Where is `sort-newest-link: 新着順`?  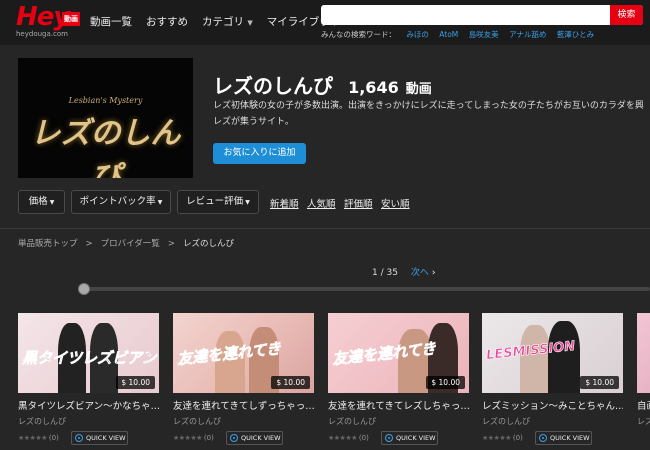 sort-newest-link: 新着順 is located at coordinates (284, 203).